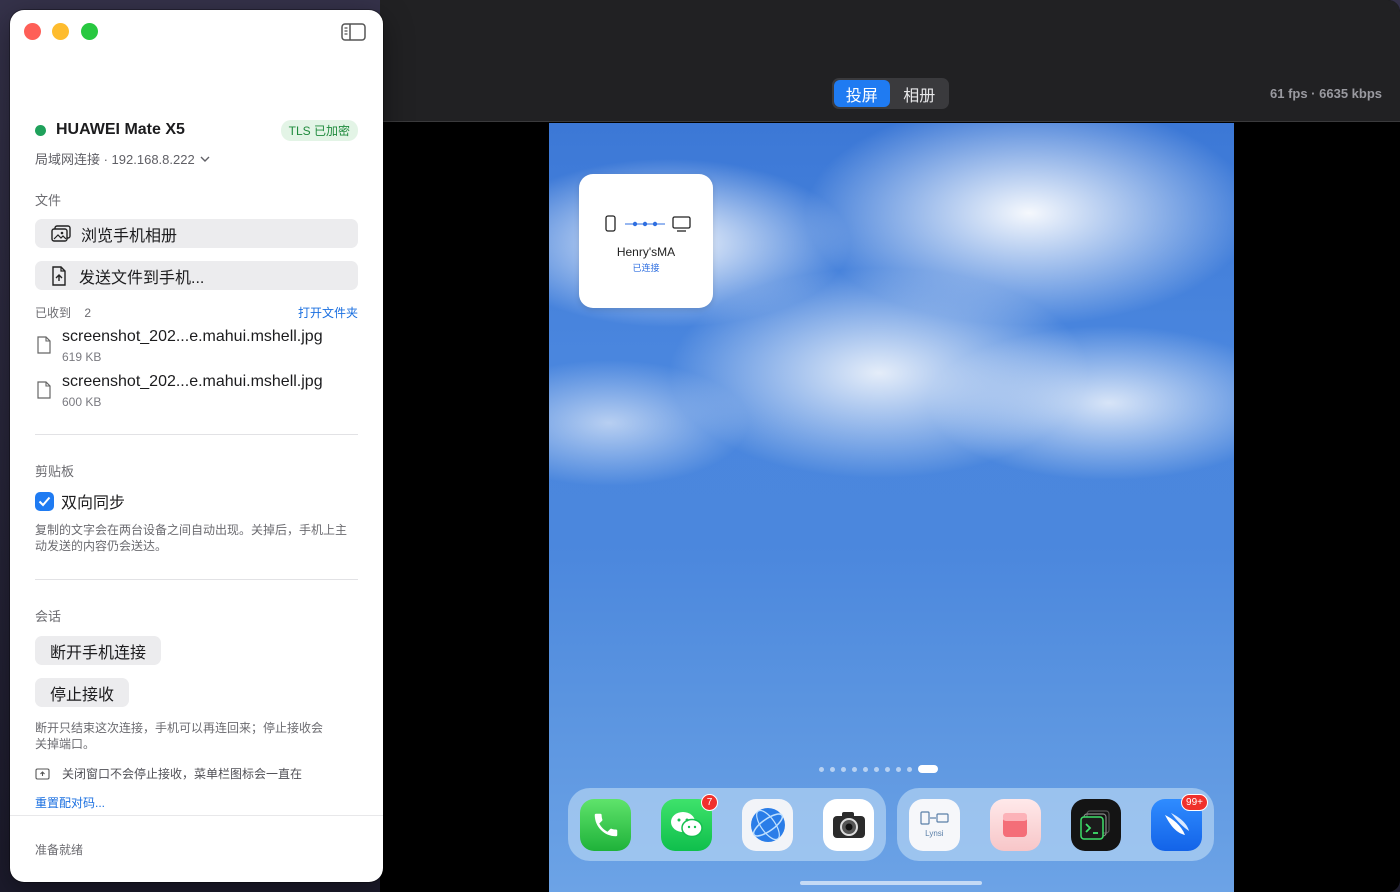 Image resolution: width=1400 pixels, height=892 pixels. What do you see at coordinates (88, 313) in the screenshot?
I see `received-count: 2` at bounding box center [88, 313].